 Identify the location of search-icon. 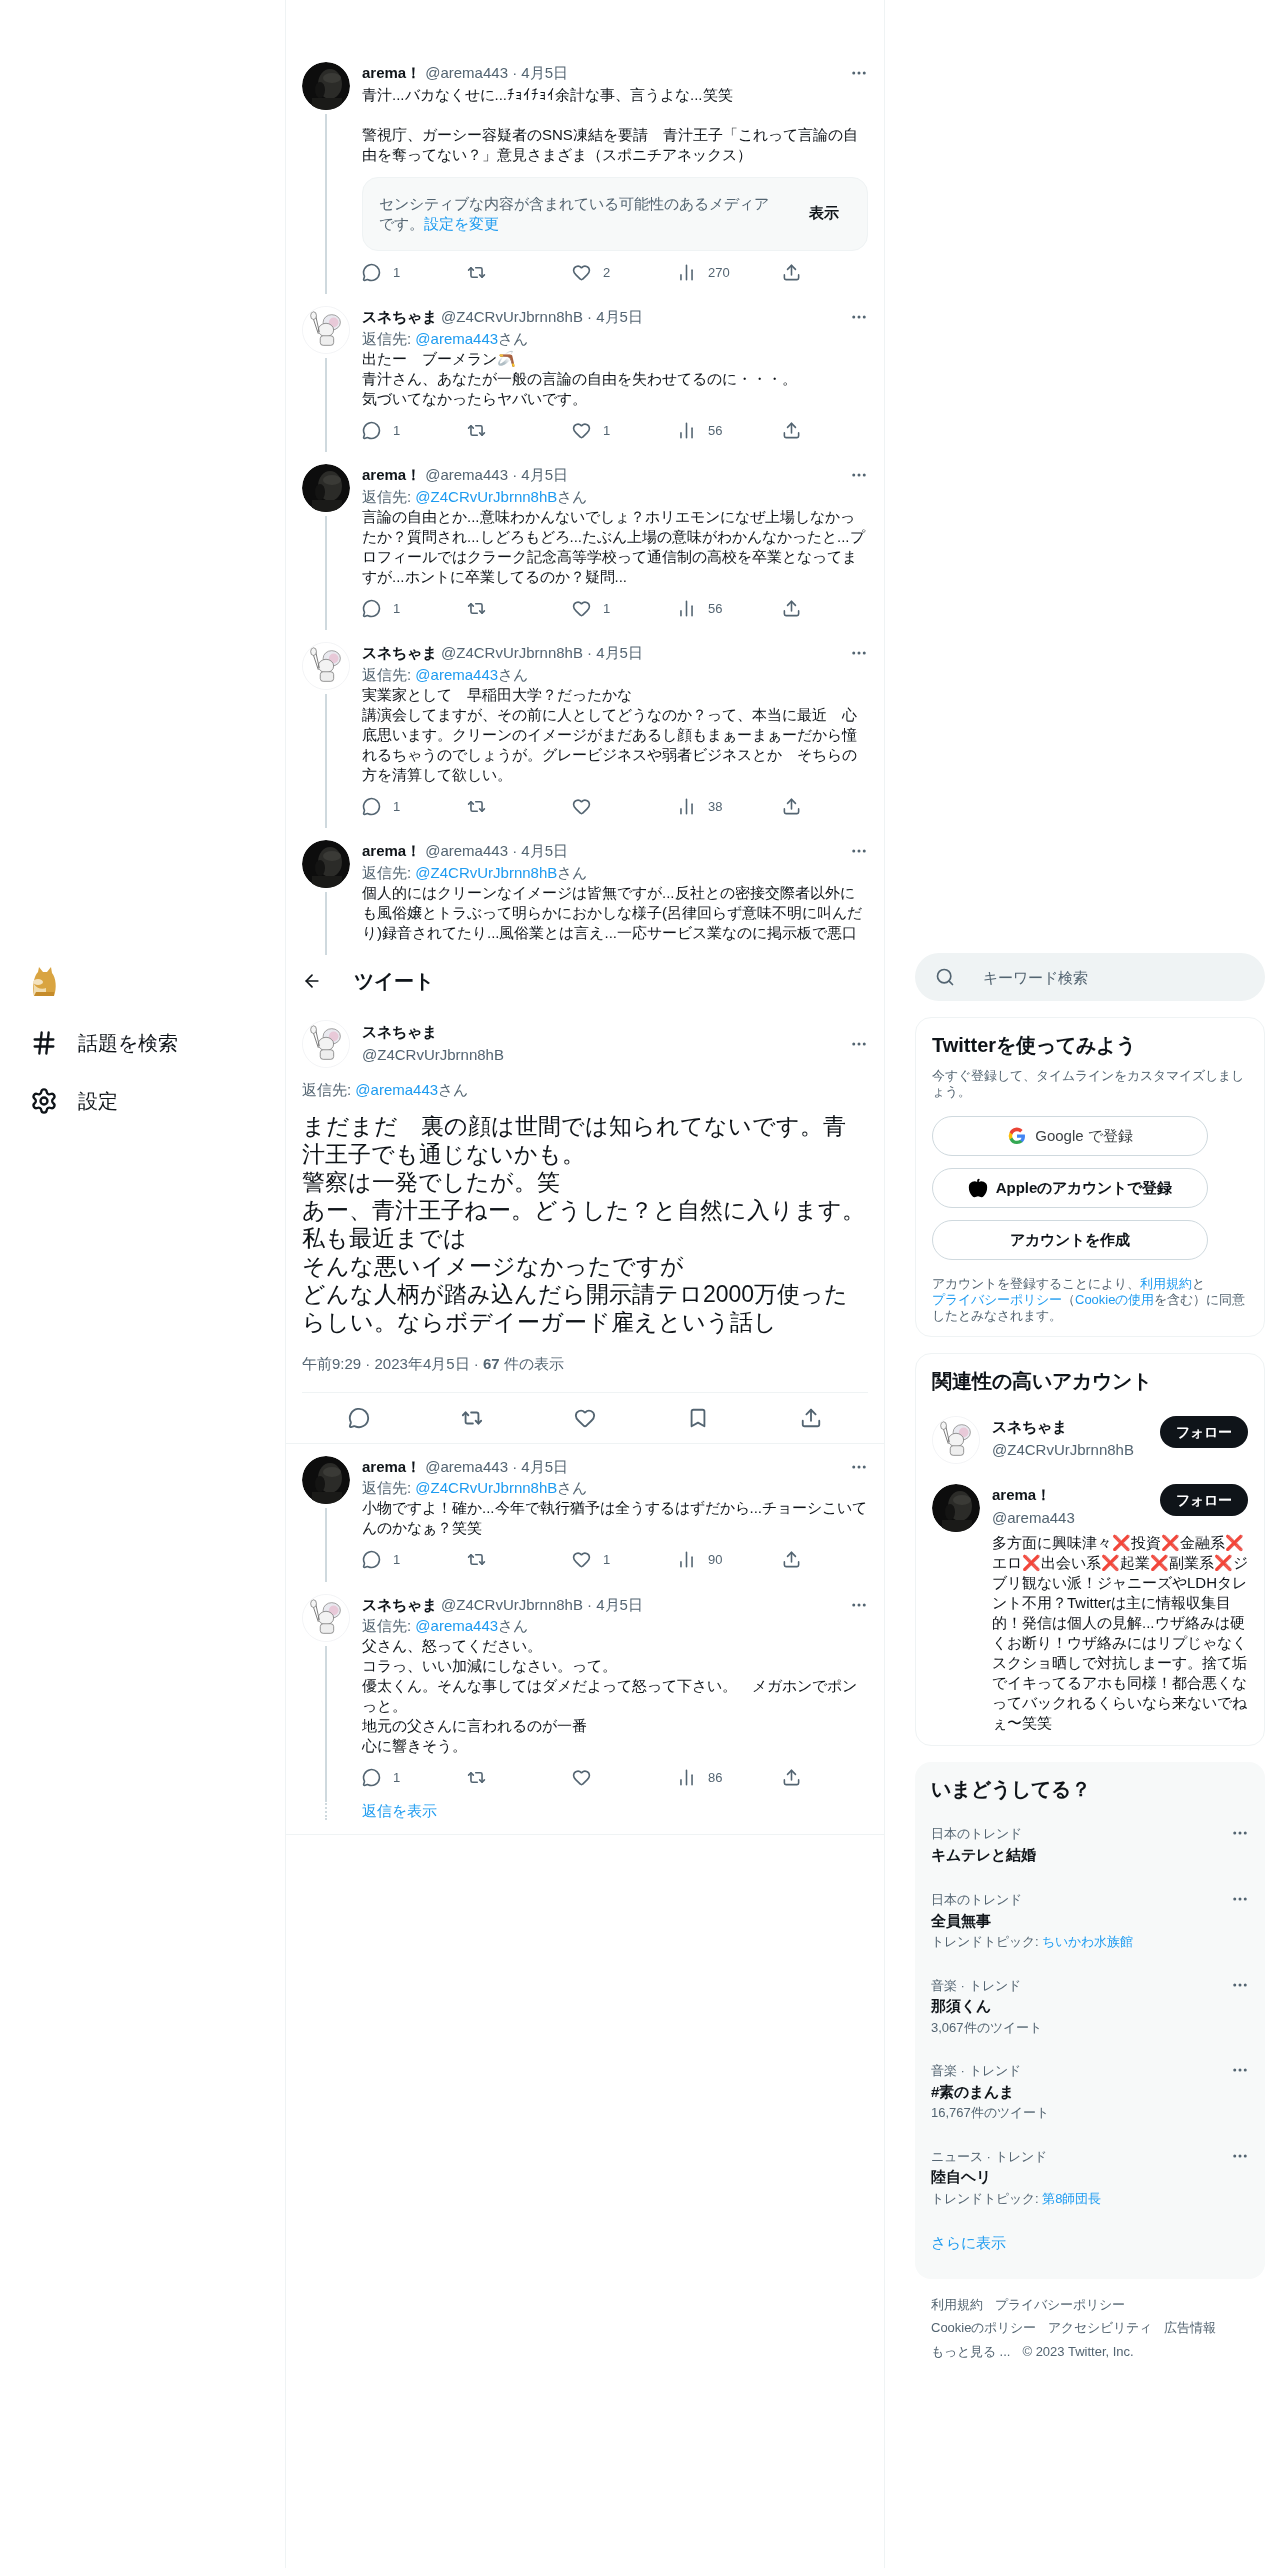
(945, 977).